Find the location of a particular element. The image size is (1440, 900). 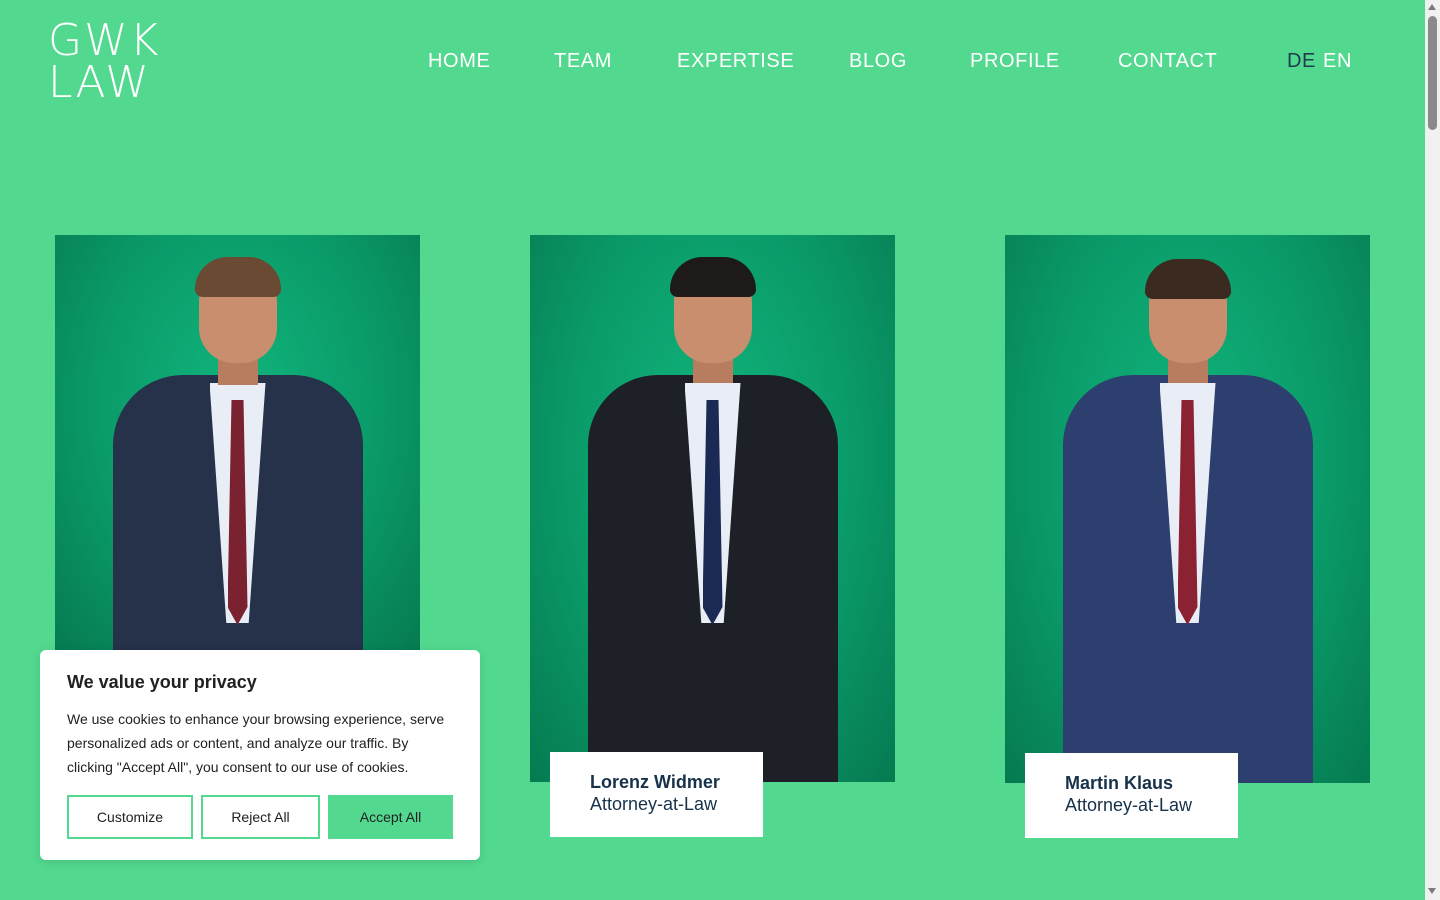

nav-item-profile: PROFILE is located at coordinates (1015, 61).